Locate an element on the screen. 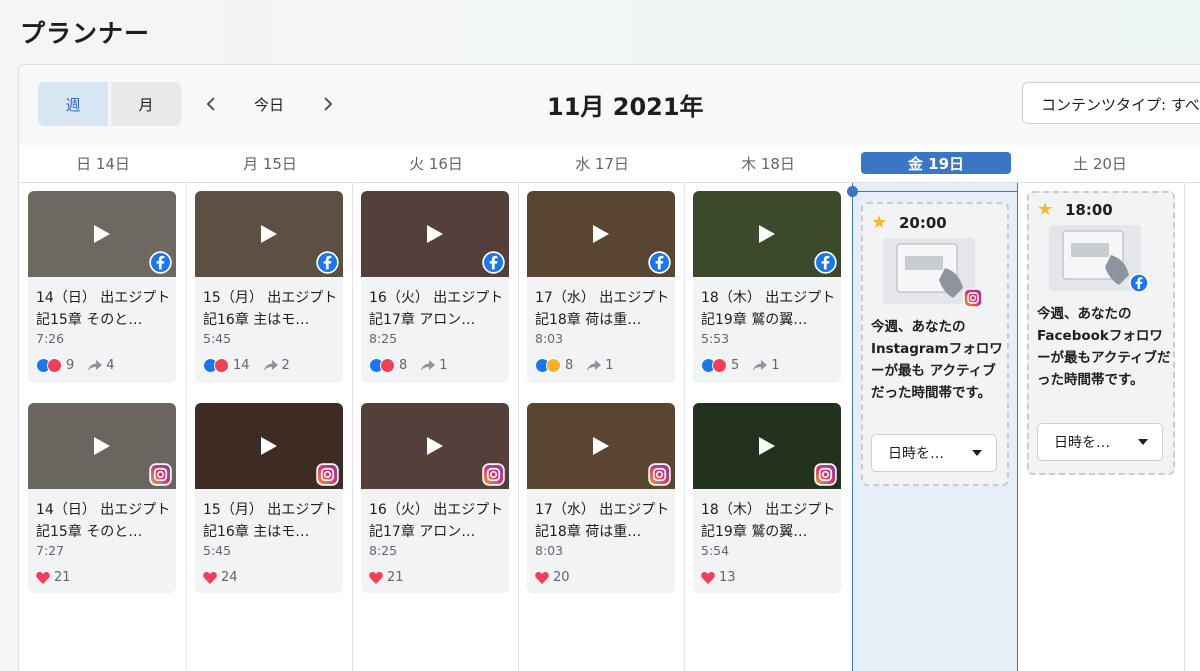  instagram-post-card: 15（月） 出エジプト記16章 主はモ… 5:45 24 is located at coordinates (269, 498).